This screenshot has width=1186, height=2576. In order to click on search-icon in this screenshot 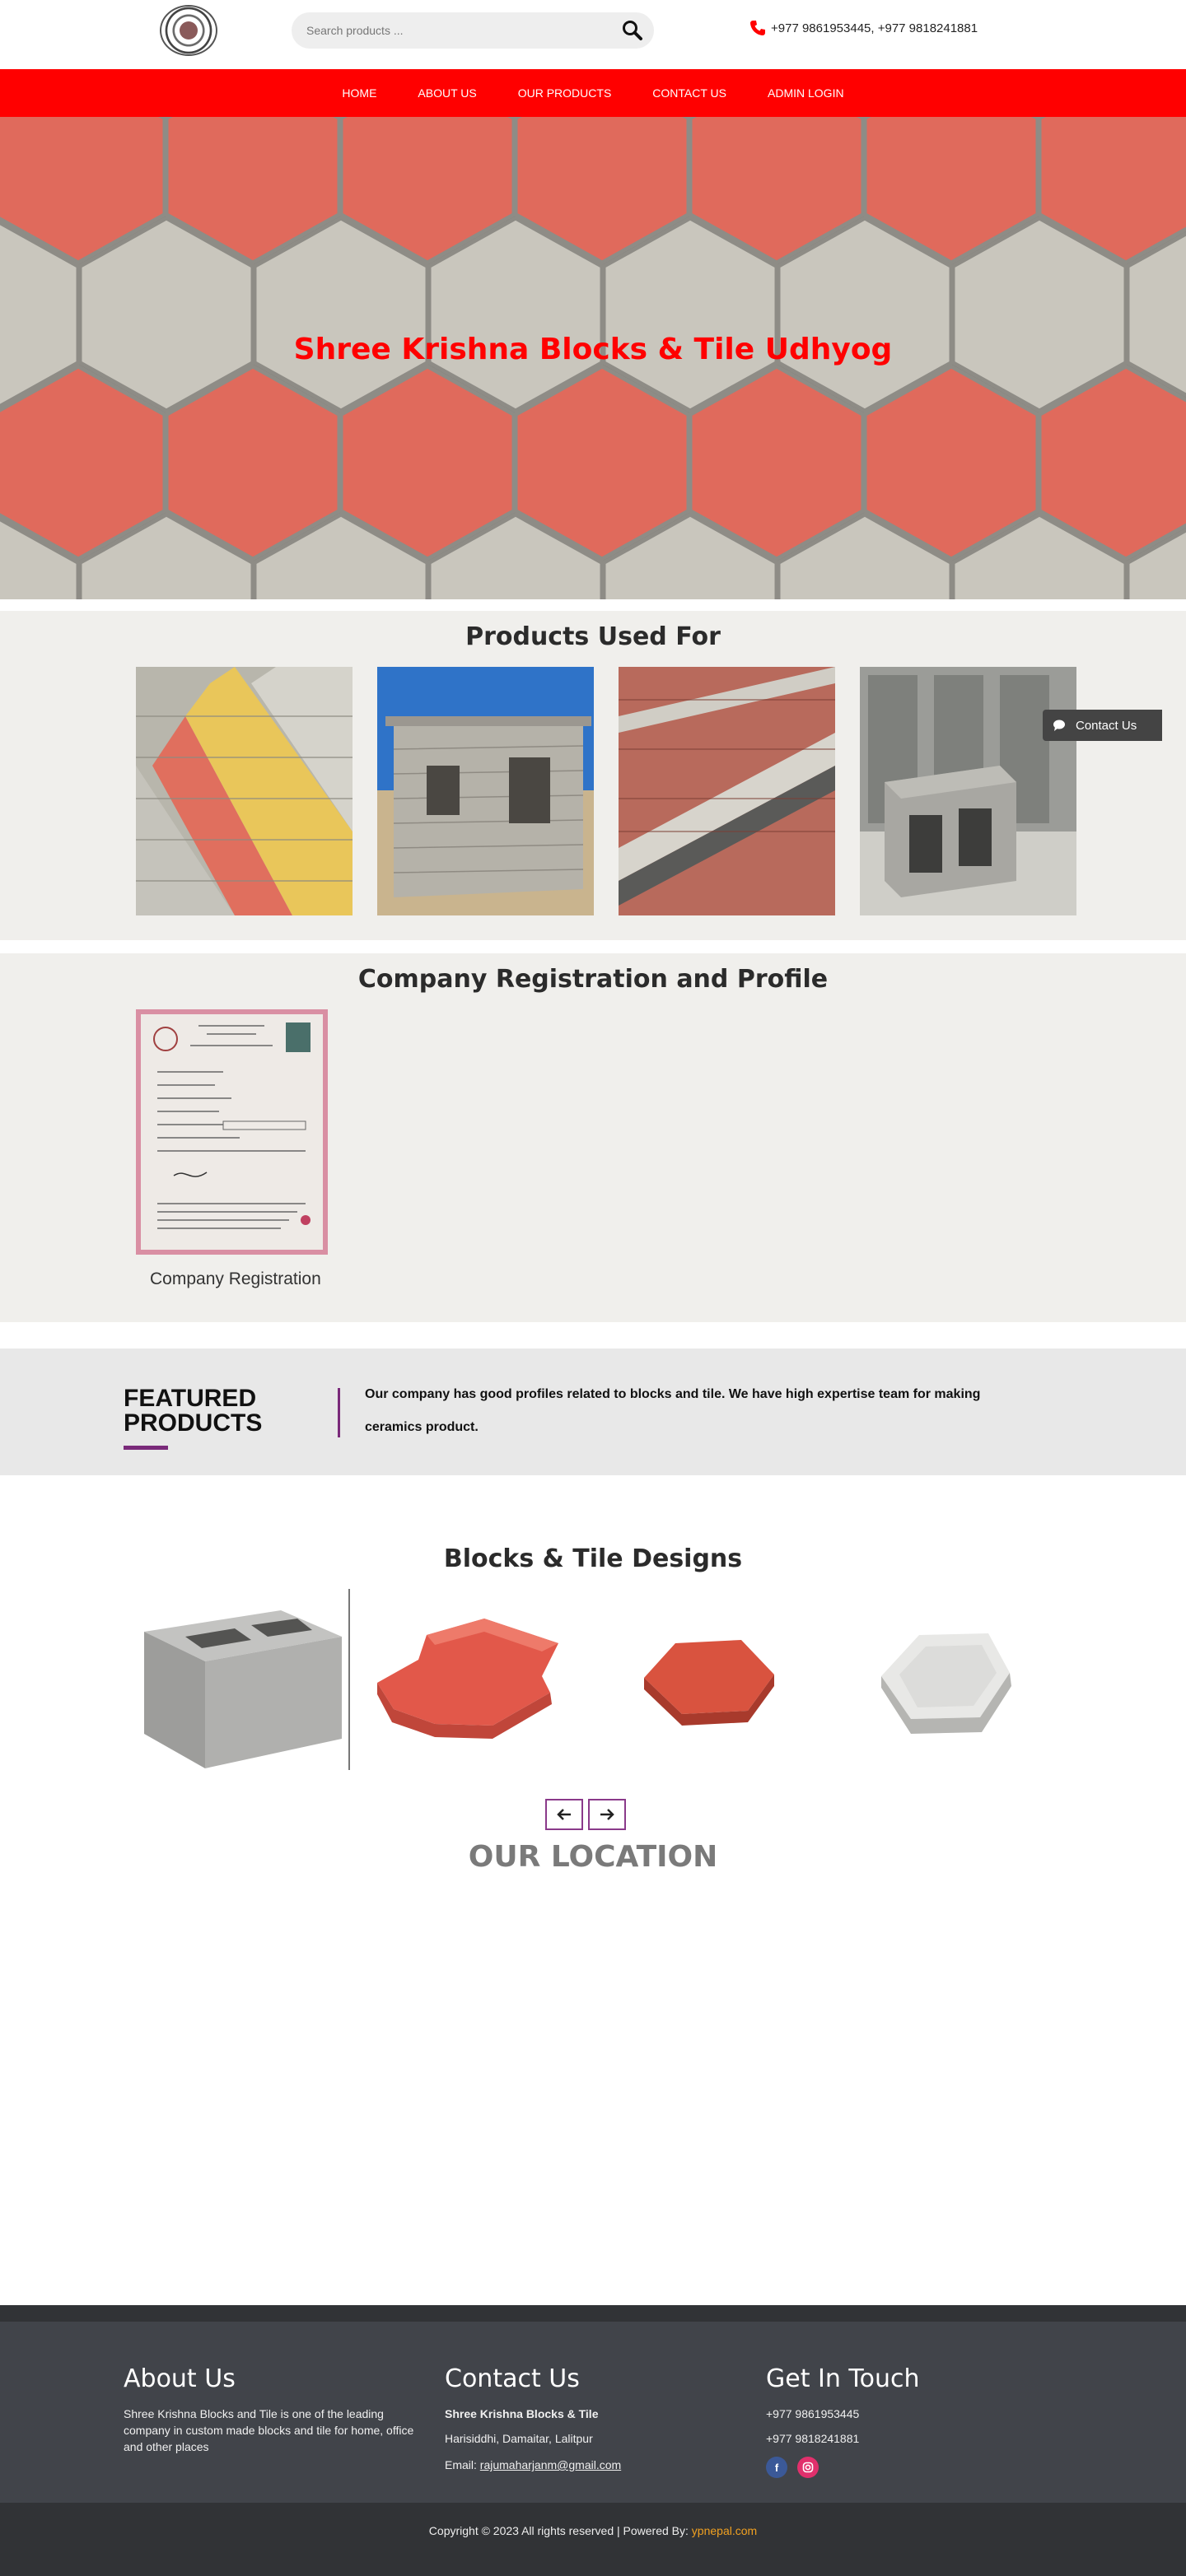, I will do `click(632, 30)`.